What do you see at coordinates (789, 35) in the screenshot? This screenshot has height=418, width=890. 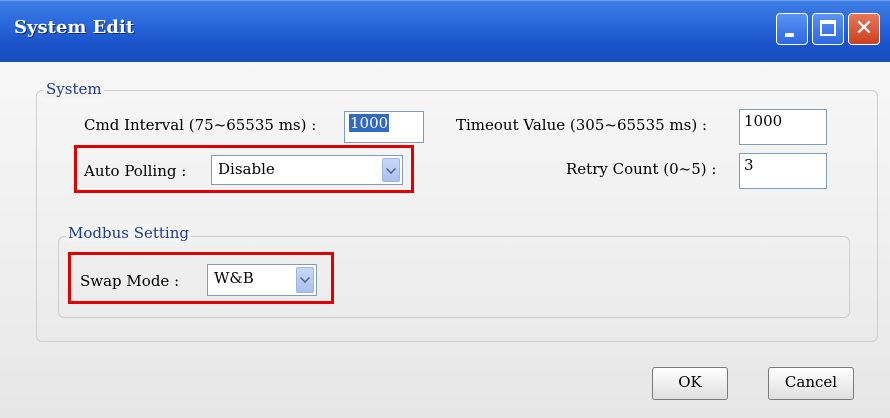 I see `minimize-icon` at bounding box center [789, 35].